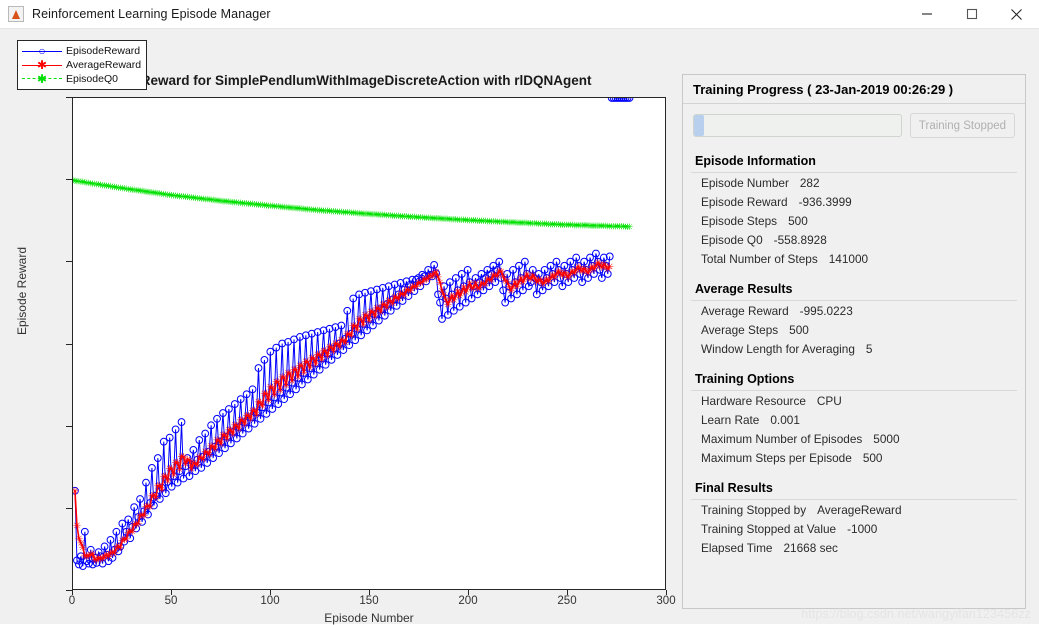  Describe the element at coordinates (730, 420) in the screenshot. I see `info-key: Learn Rate` at that location.